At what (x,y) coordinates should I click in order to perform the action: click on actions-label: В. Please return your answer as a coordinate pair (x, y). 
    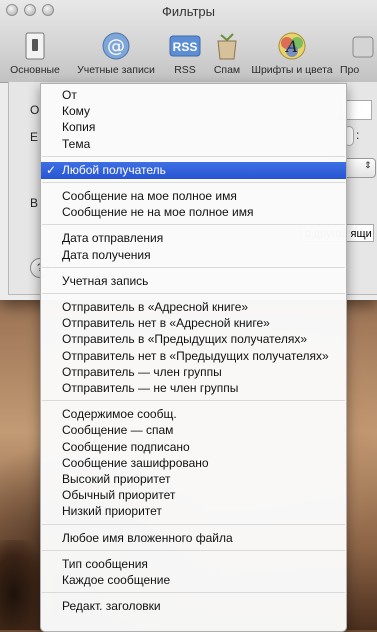
    Looking at the image, I should click on (34, 203).